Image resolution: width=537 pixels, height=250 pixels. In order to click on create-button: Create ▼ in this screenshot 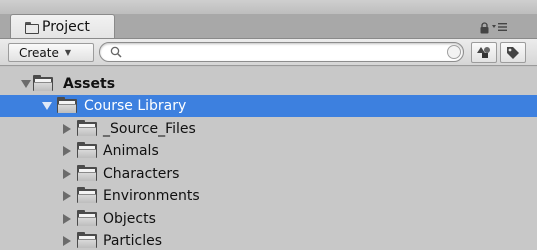, I will do `click(51, 52)`.